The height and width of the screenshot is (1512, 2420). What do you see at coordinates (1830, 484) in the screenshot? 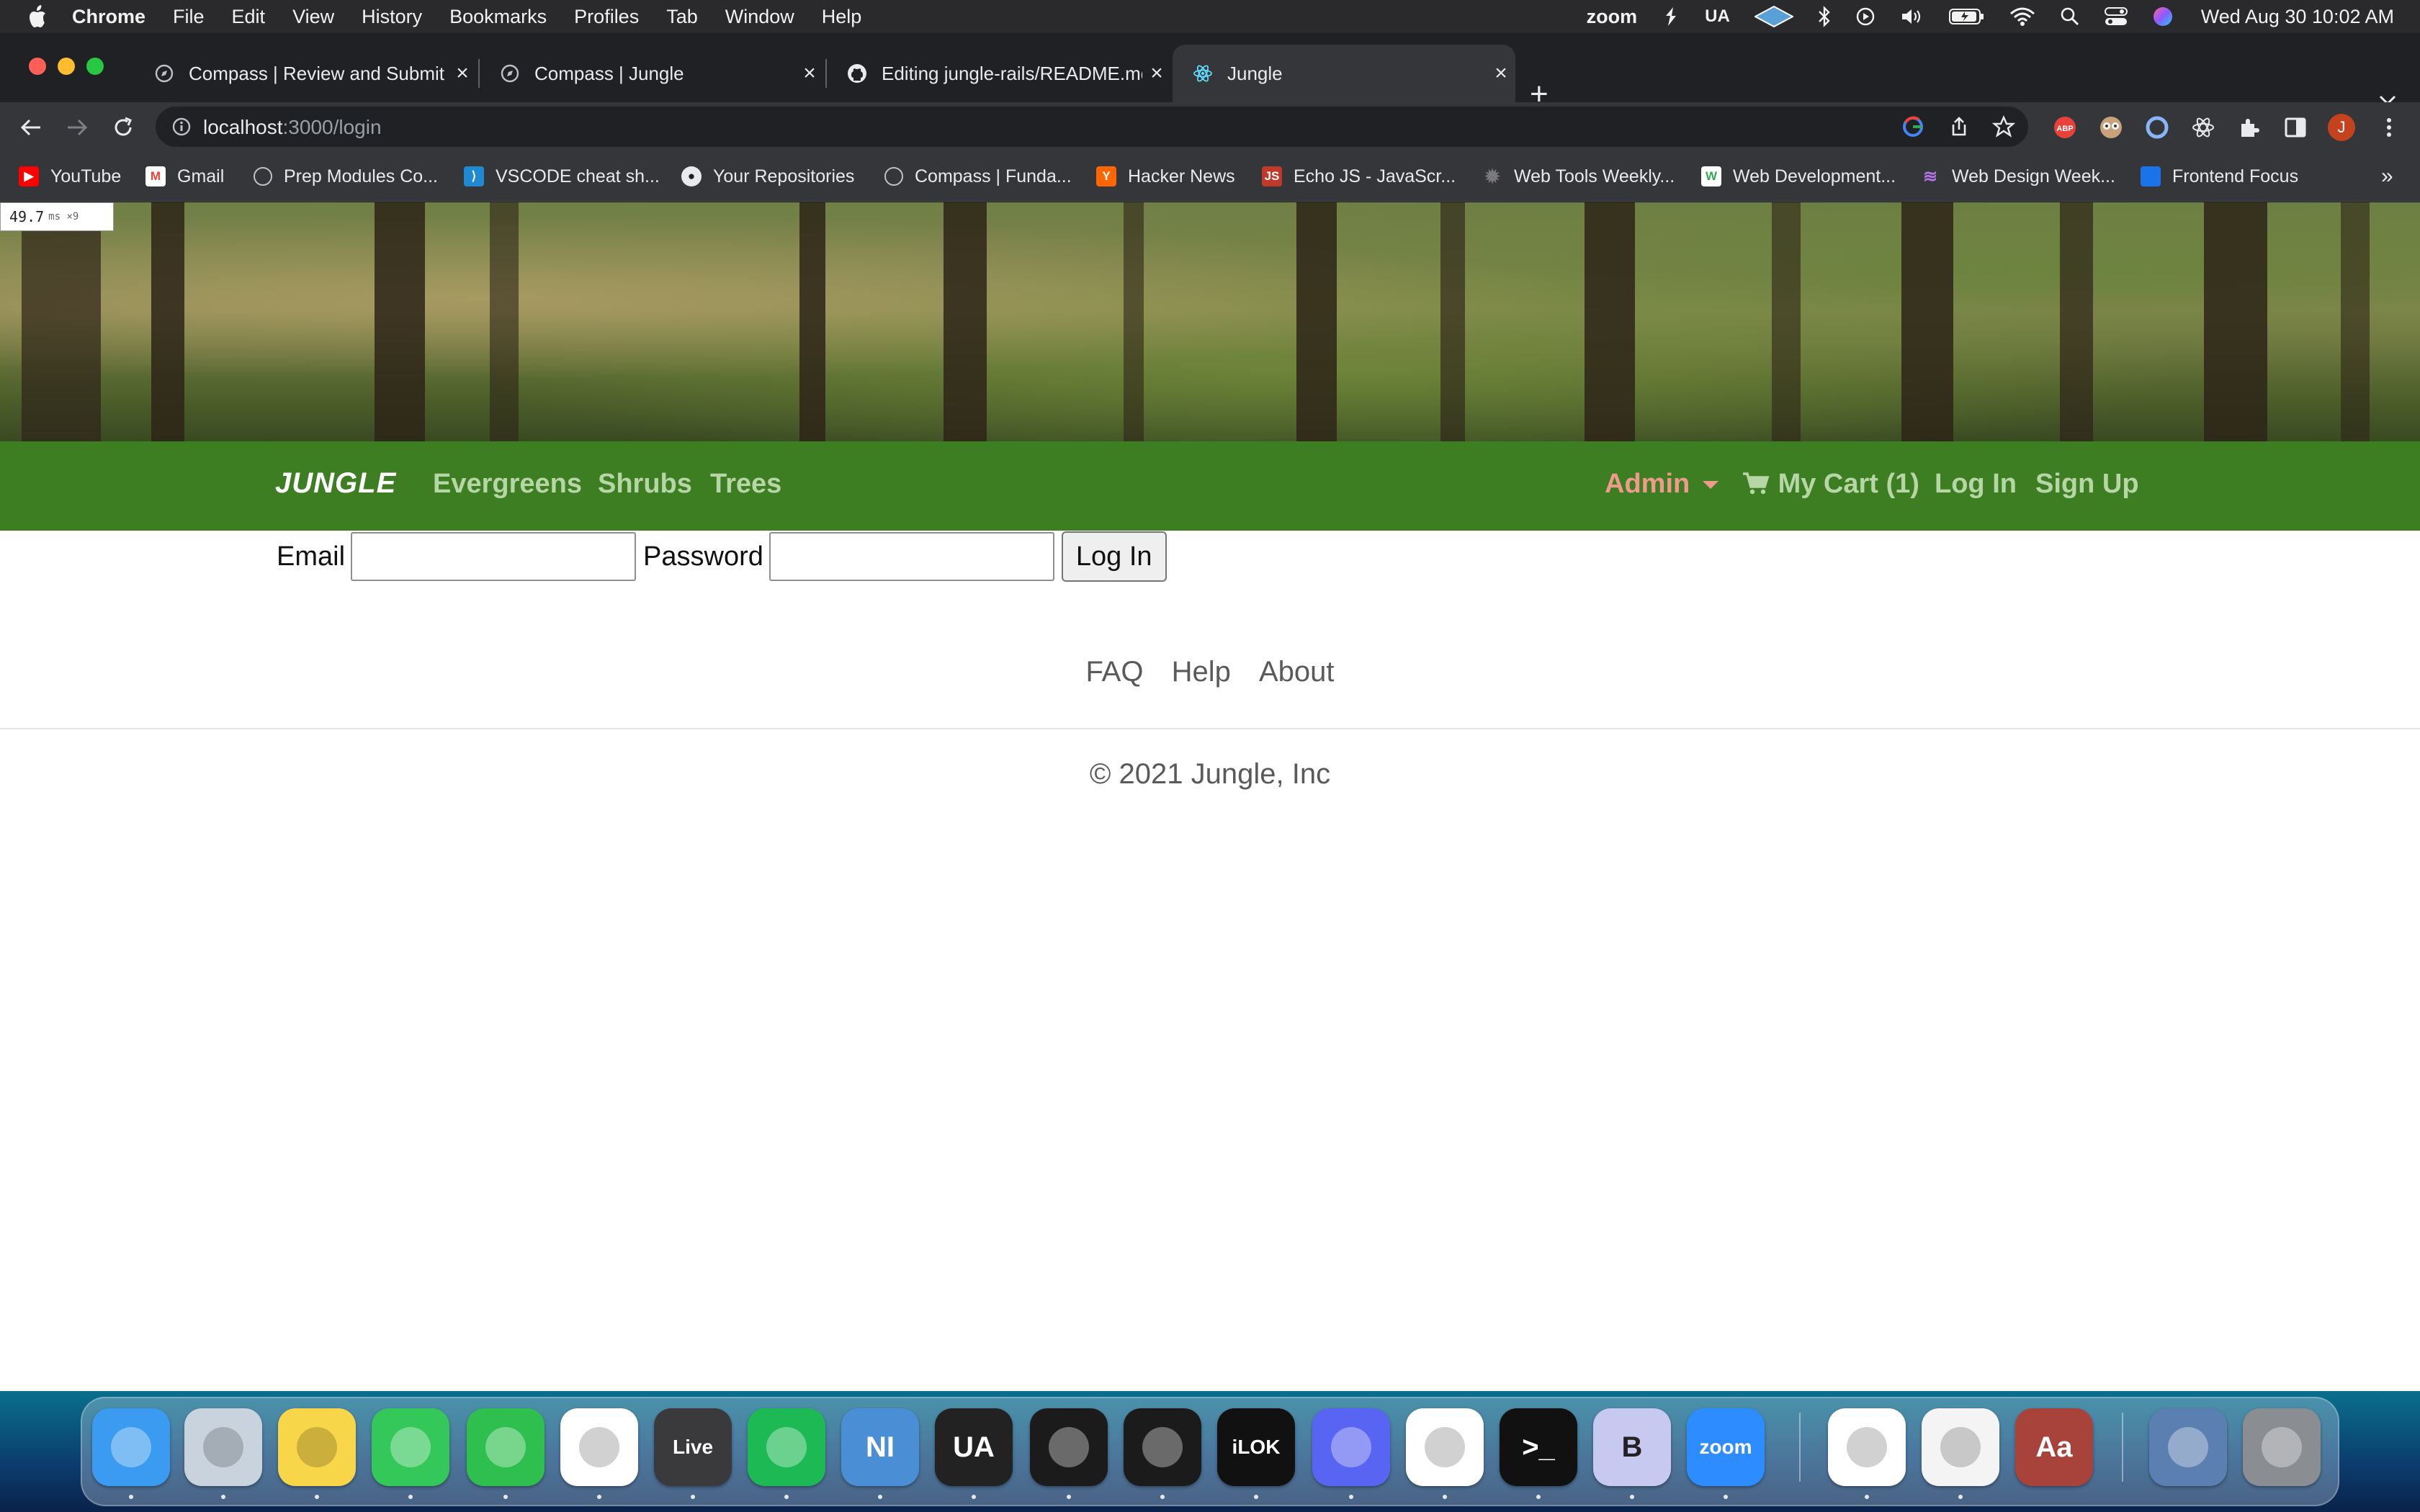
I see `my-cart-link: My Cart (1)` at bounding box center [1830, 484].